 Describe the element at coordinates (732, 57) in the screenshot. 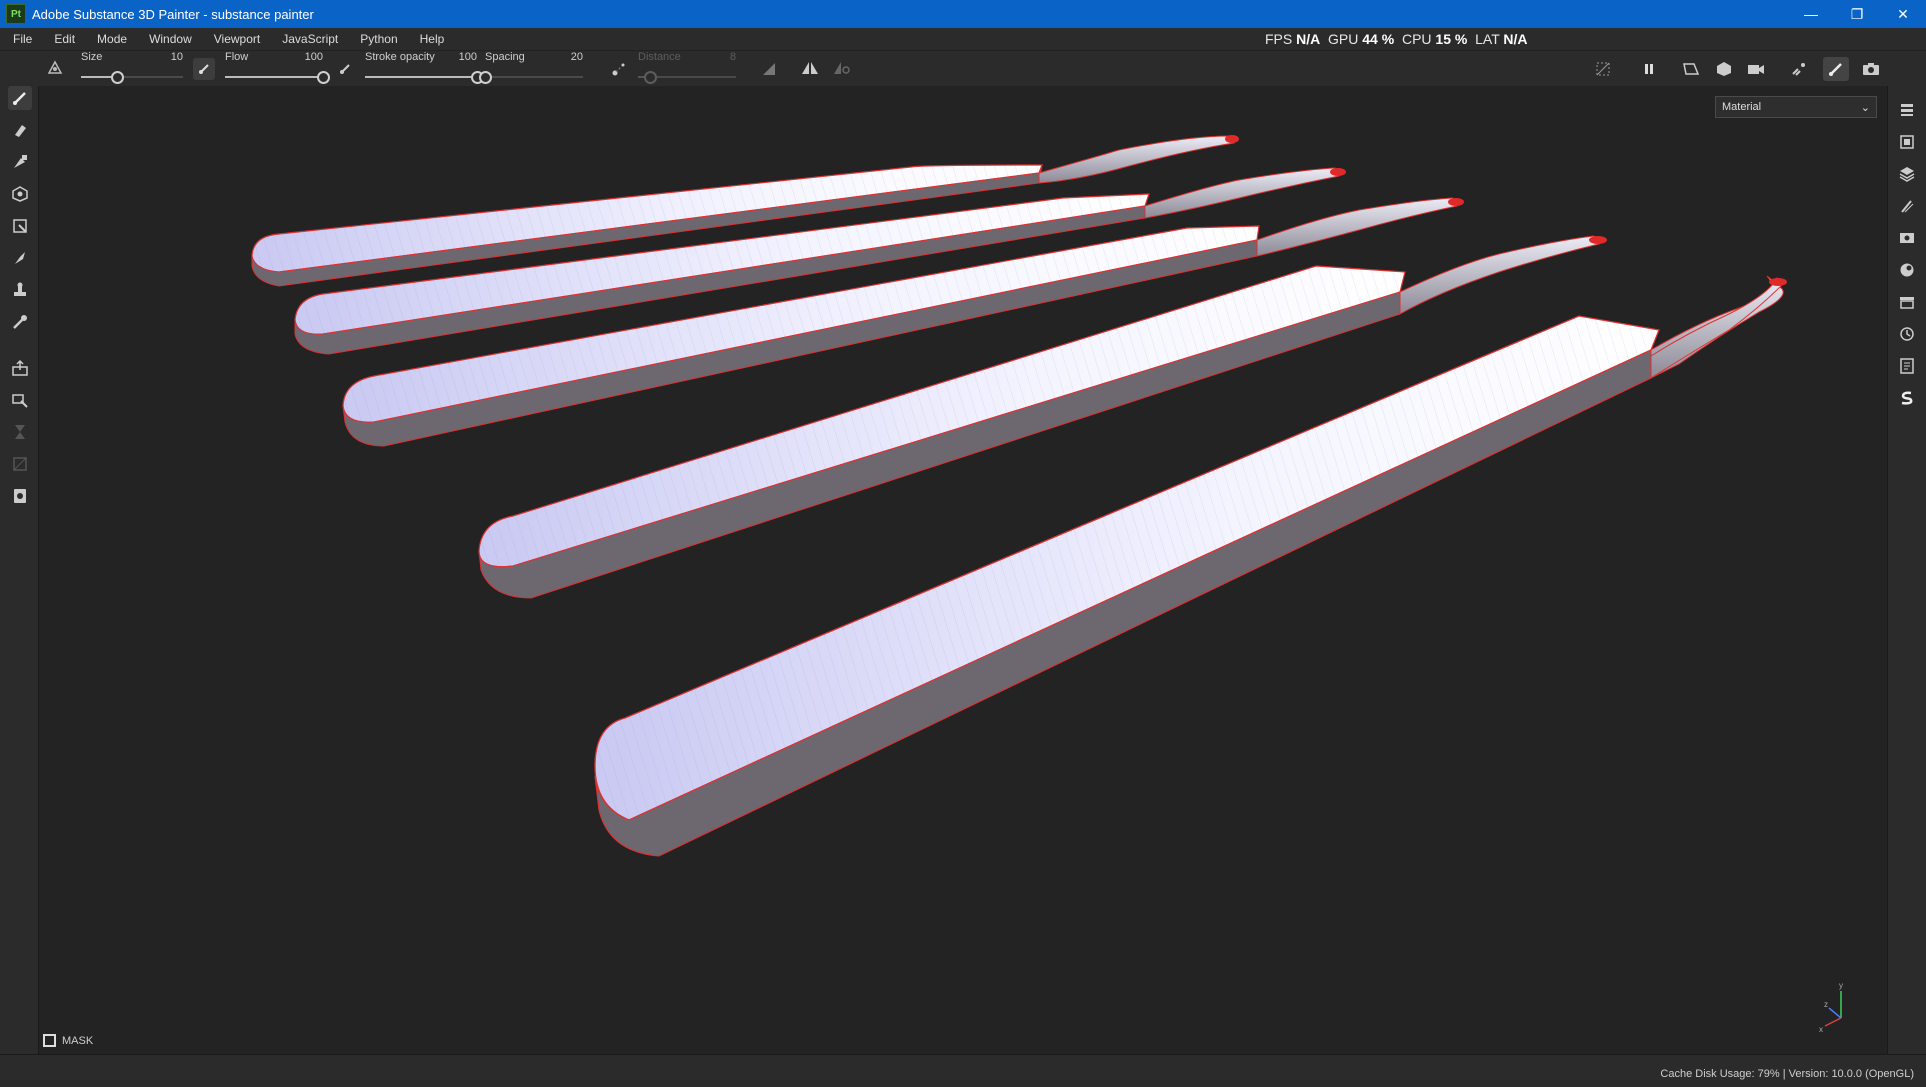

I see `distance-value: 8` at that location.